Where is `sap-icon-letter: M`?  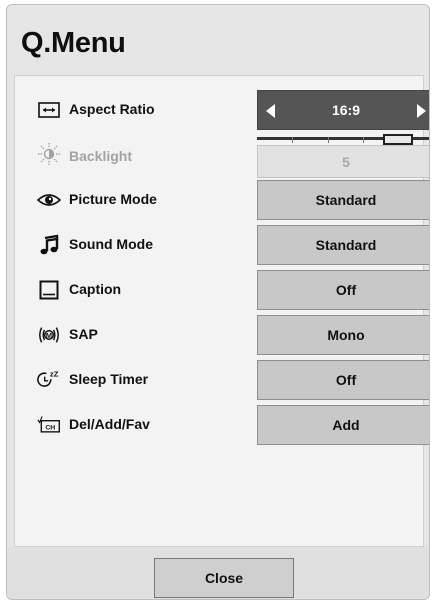 sap-icon-letter: M is located at coordinates (49, 335).